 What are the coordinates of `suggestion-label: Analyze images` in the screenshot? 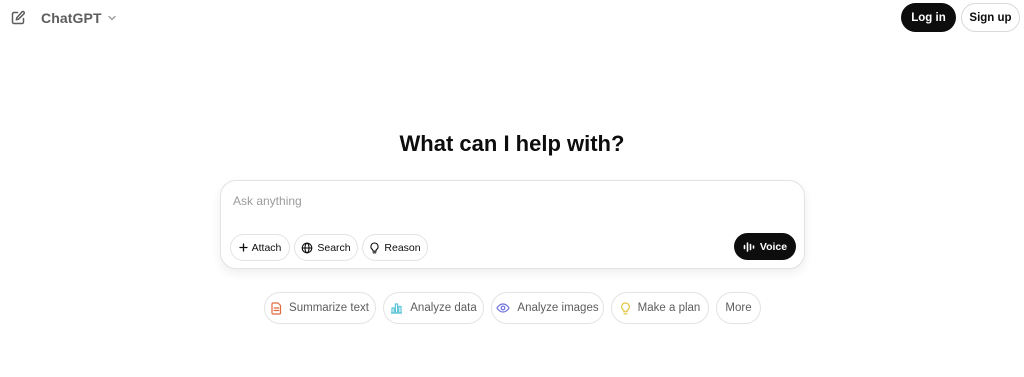 It's located at (558, 308).